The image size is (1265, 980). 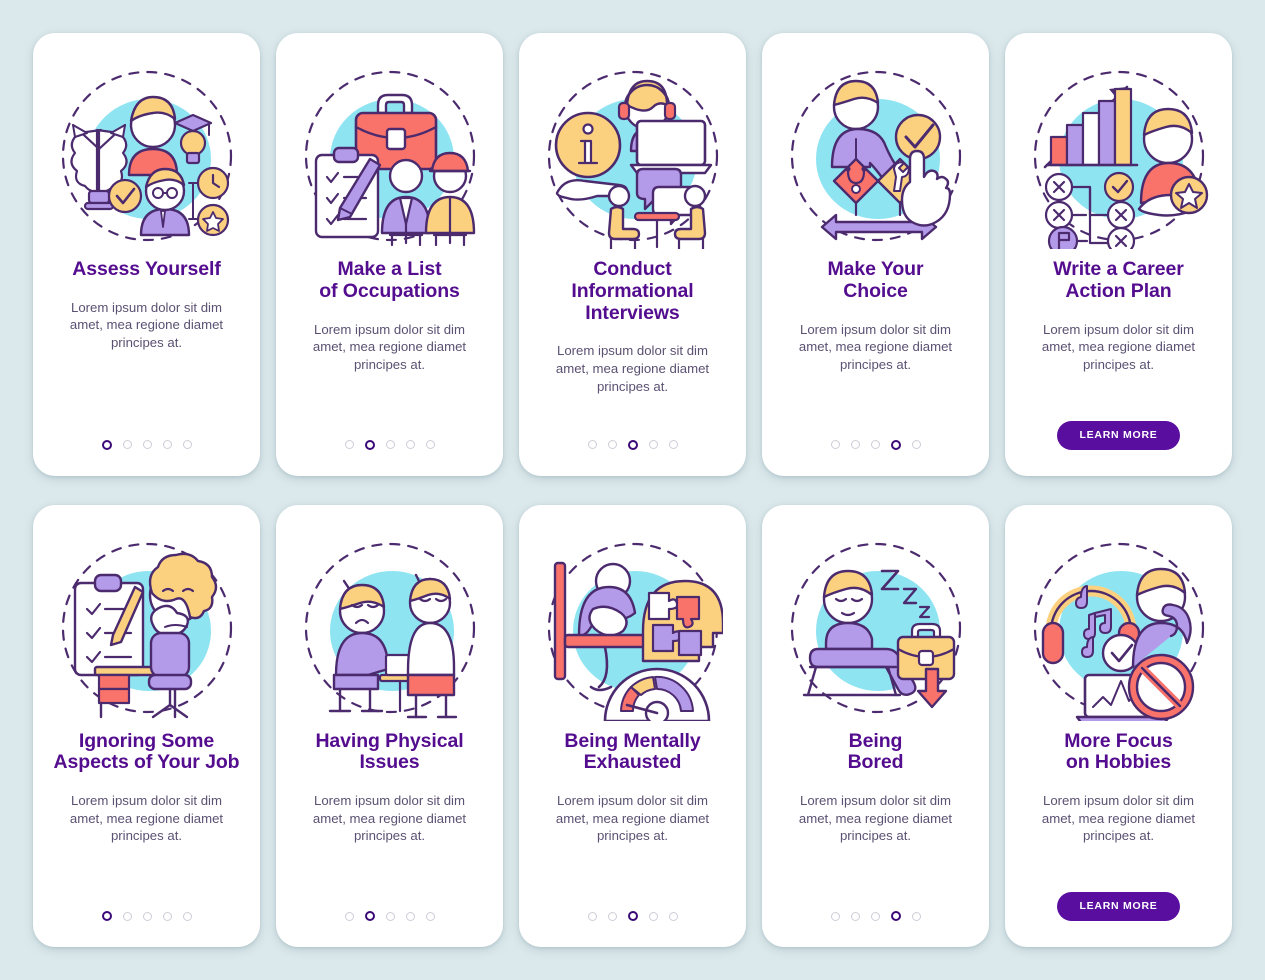 I want to click on card-title: Make Your Choice, so click(x=875, y=280).